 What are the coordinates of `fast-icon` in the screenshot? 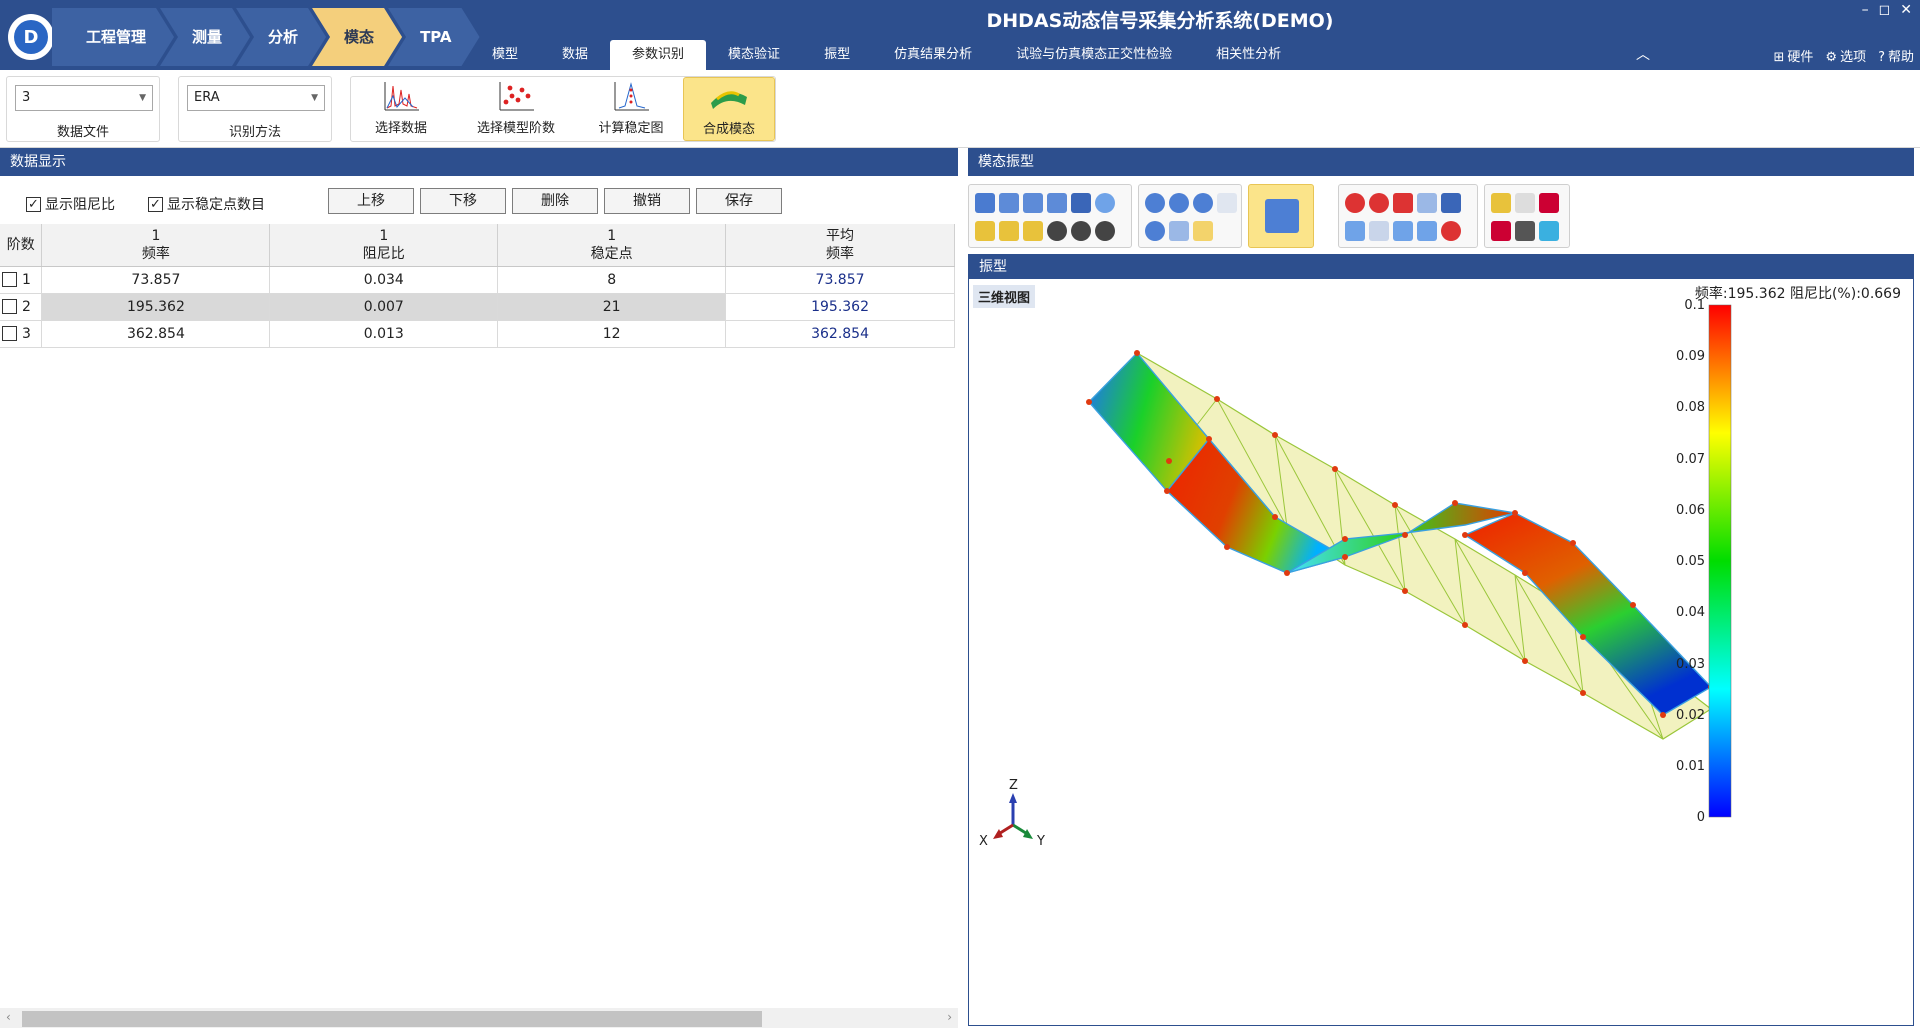 It's located at (1403, 203).